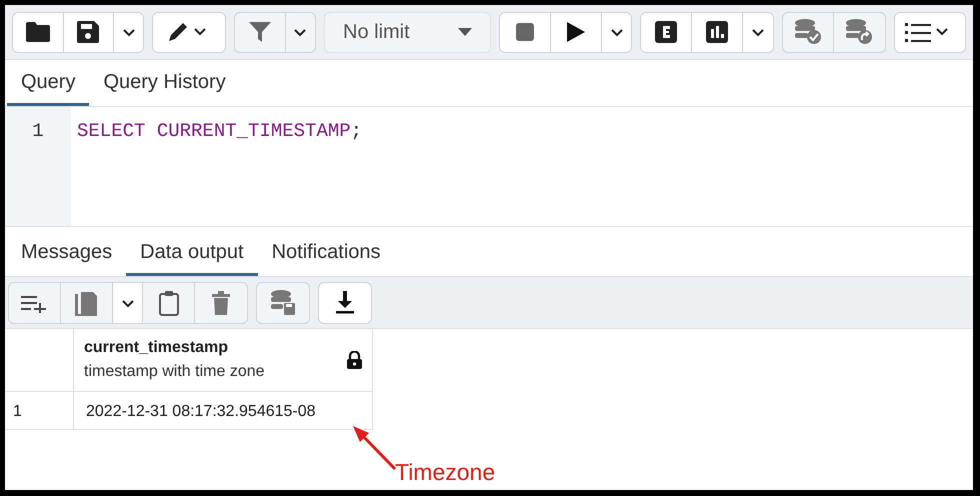  Describe the element at coordinates (345, 302) in the screenshot. I see `download-icon` at that location.